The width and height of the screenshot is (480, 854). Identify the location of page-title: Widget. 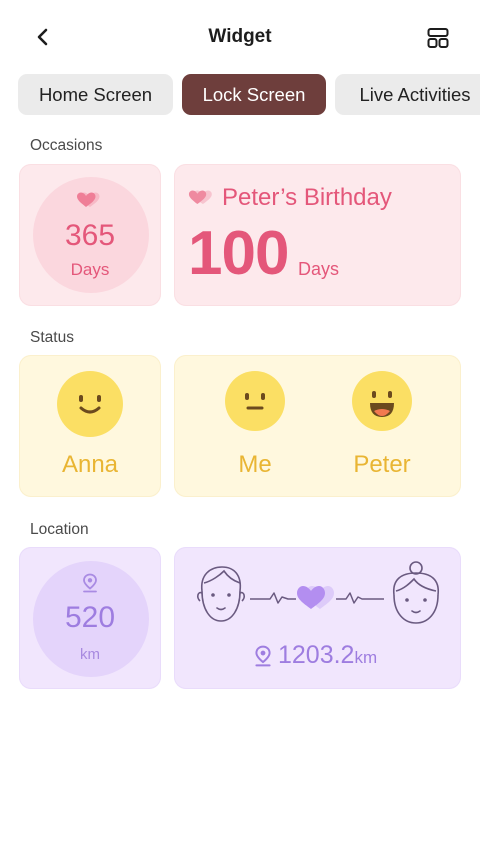
(240, 36).